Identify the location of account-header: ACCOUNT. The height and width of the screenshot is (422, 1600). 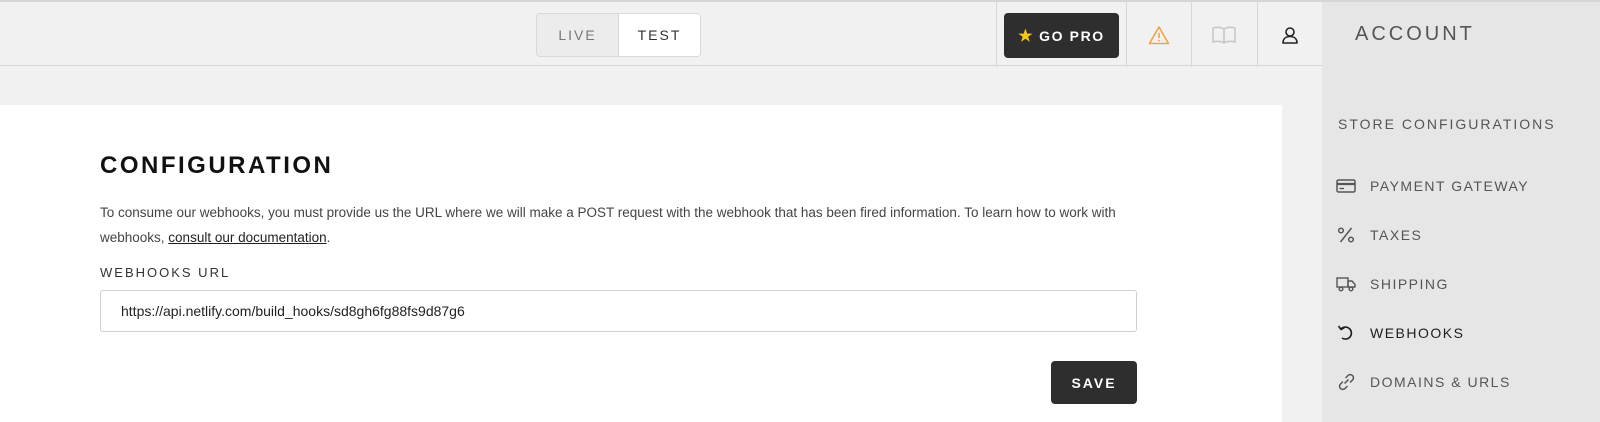
(1461, 34).